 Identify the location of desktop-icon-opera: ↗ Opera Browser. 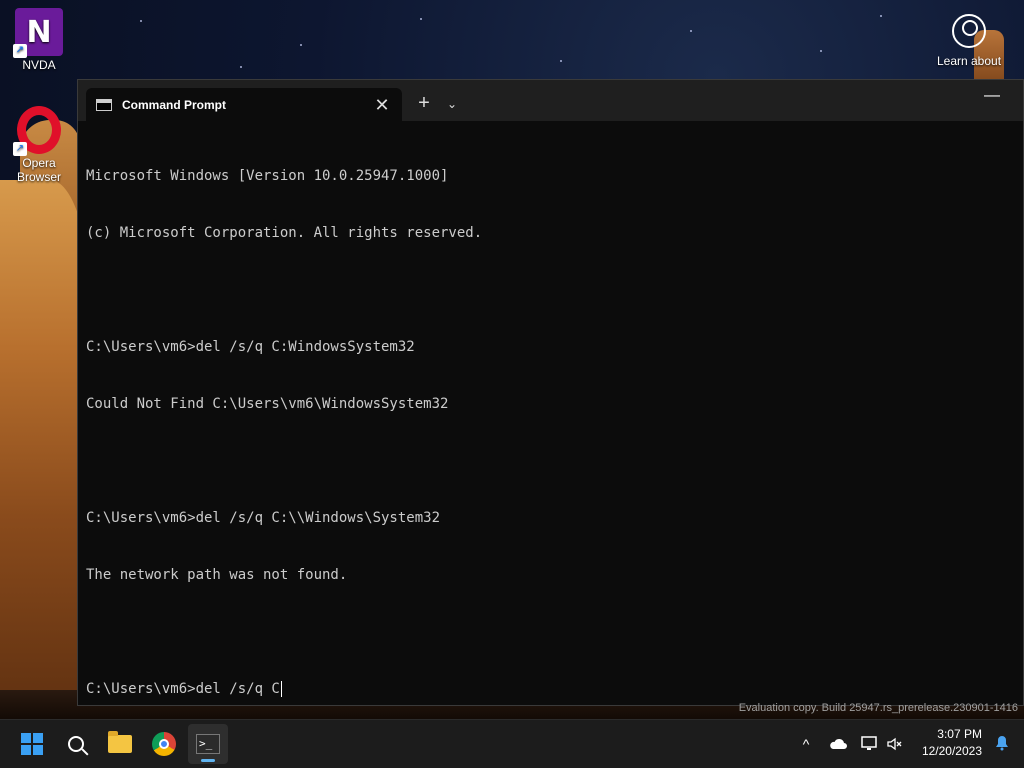
(39, 145).